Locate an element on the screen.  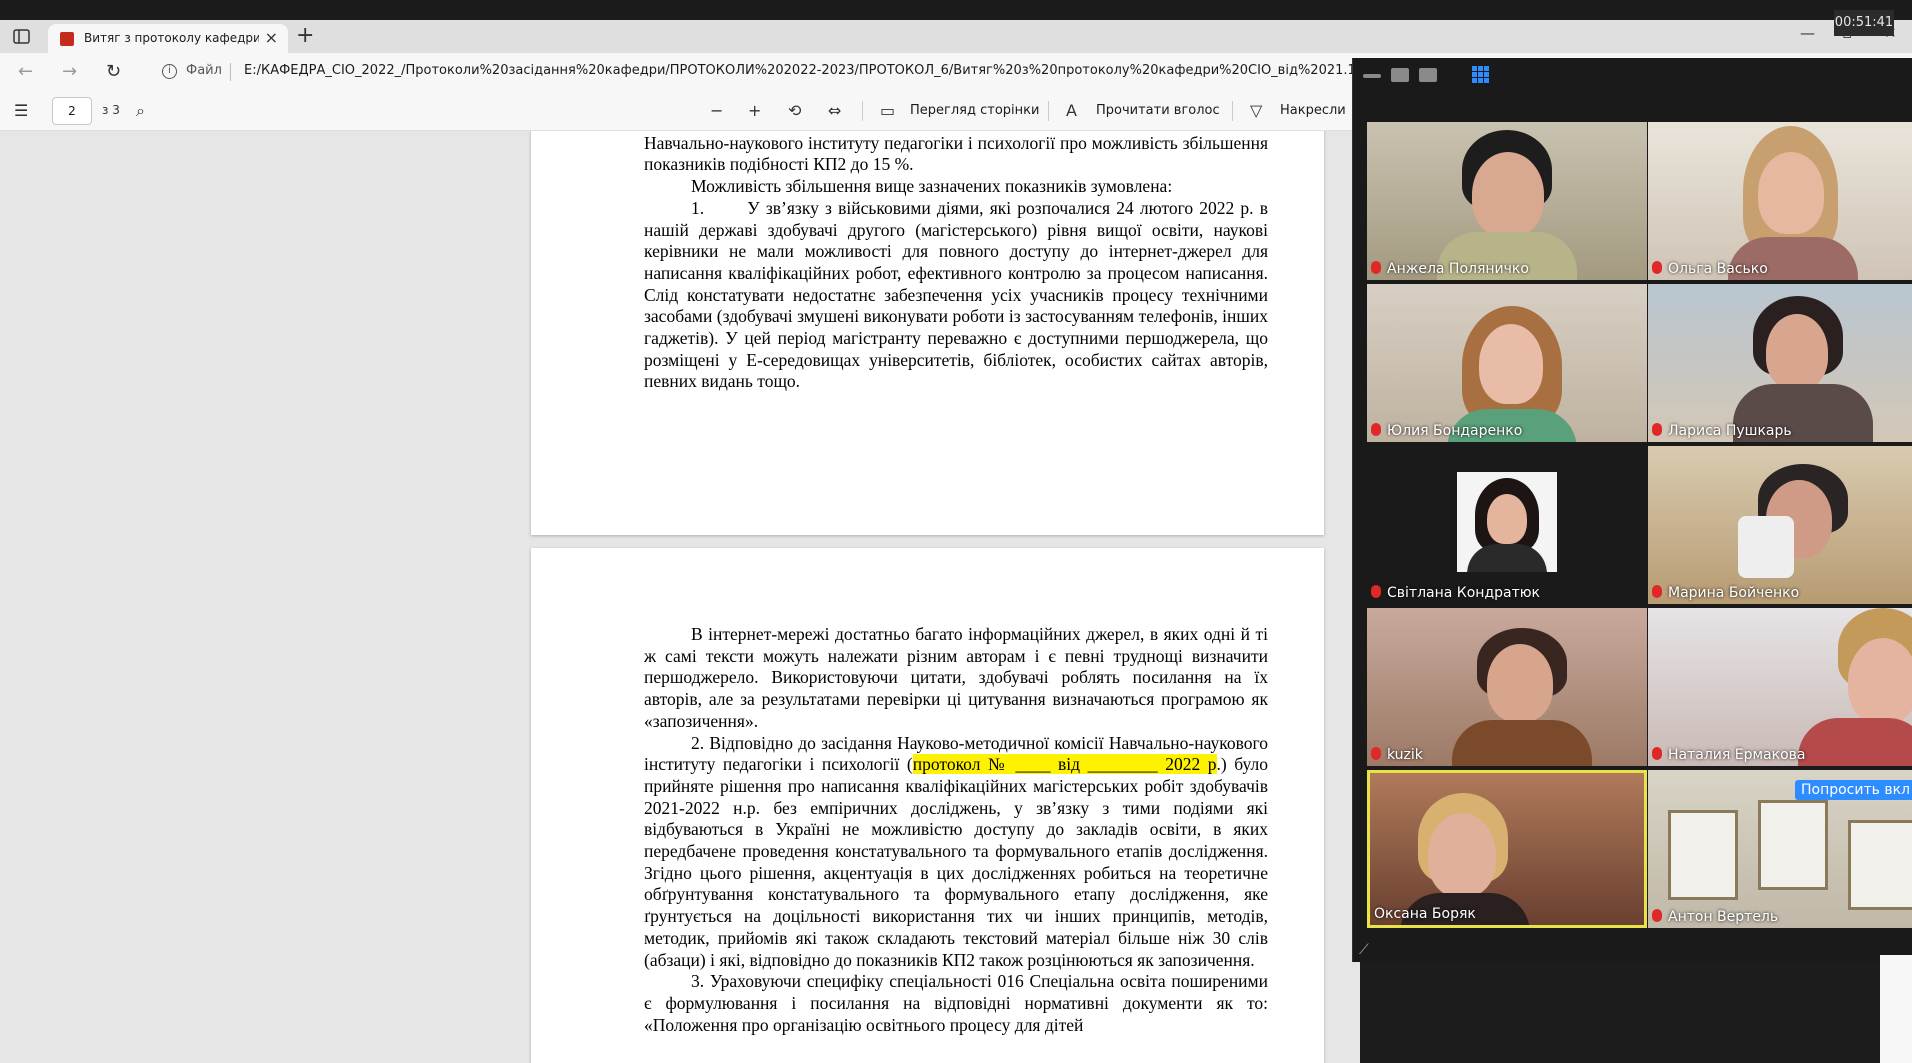
participant-name: kuzik is located at coordinates (1397, 755).